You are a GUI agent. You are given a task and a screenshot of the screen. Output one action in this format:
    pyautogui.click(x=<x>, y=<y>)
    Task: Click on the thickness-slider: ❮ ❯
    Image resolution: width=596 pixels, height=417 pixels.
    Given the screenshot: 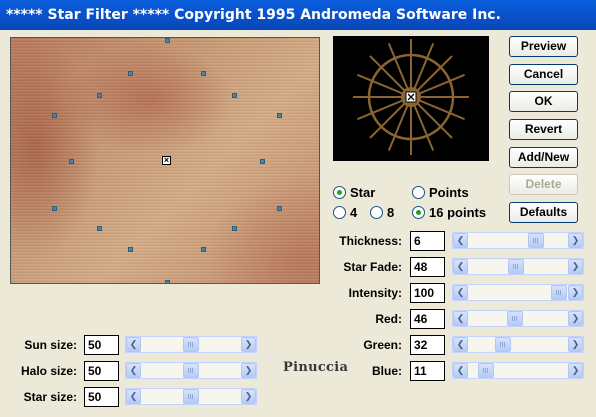 What is the action you would take?
    pyautogui.click(x=518, y=240)
    